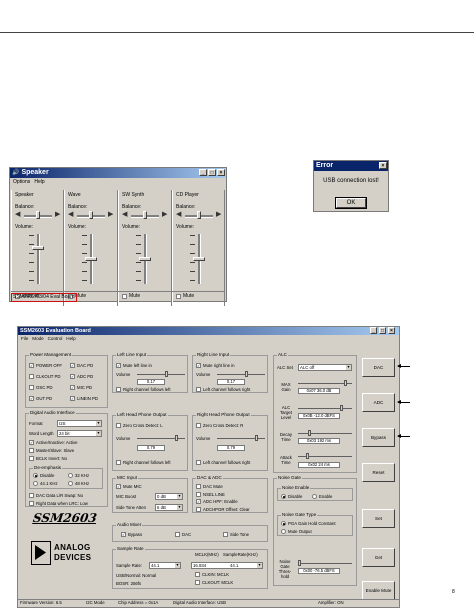  I want to click on left-hp-volume-slider, so click(176, 438).